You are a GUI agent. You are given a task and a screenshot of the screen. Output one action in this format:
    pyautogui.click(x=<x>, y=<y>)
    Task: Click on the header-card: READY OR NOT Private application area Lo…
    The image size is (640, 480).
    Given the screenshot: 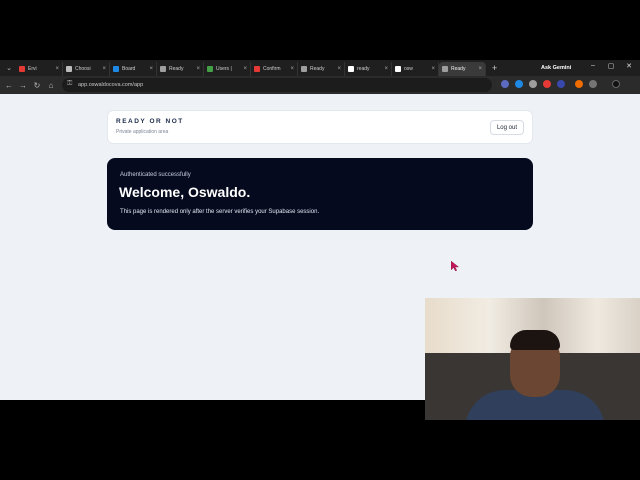 What is the action you would take?
    pyautogui.click(x=320, y=127)
    